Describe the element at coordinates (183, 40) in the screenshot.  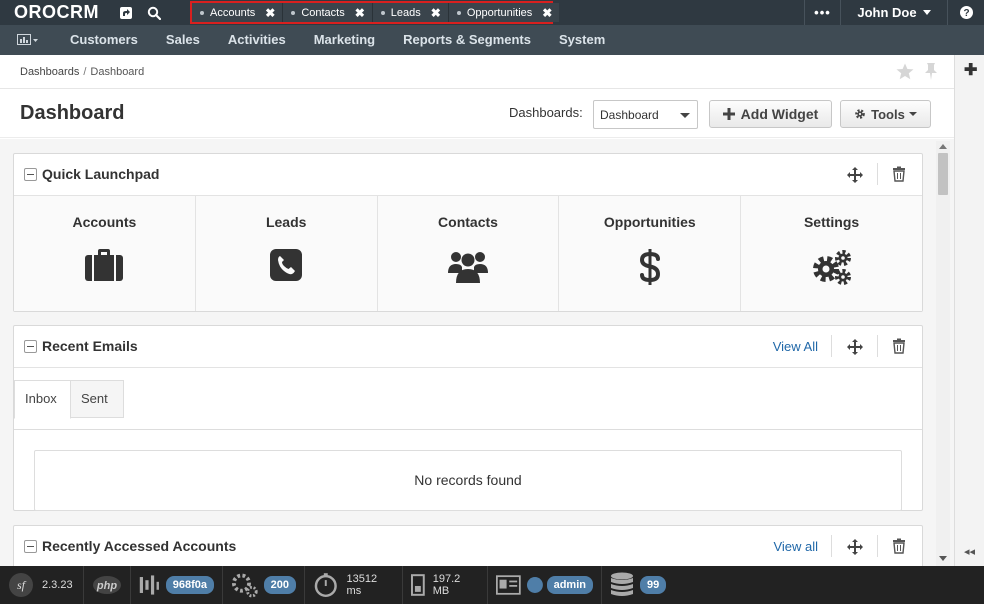
I see `nav-sales: Sales` at that location.